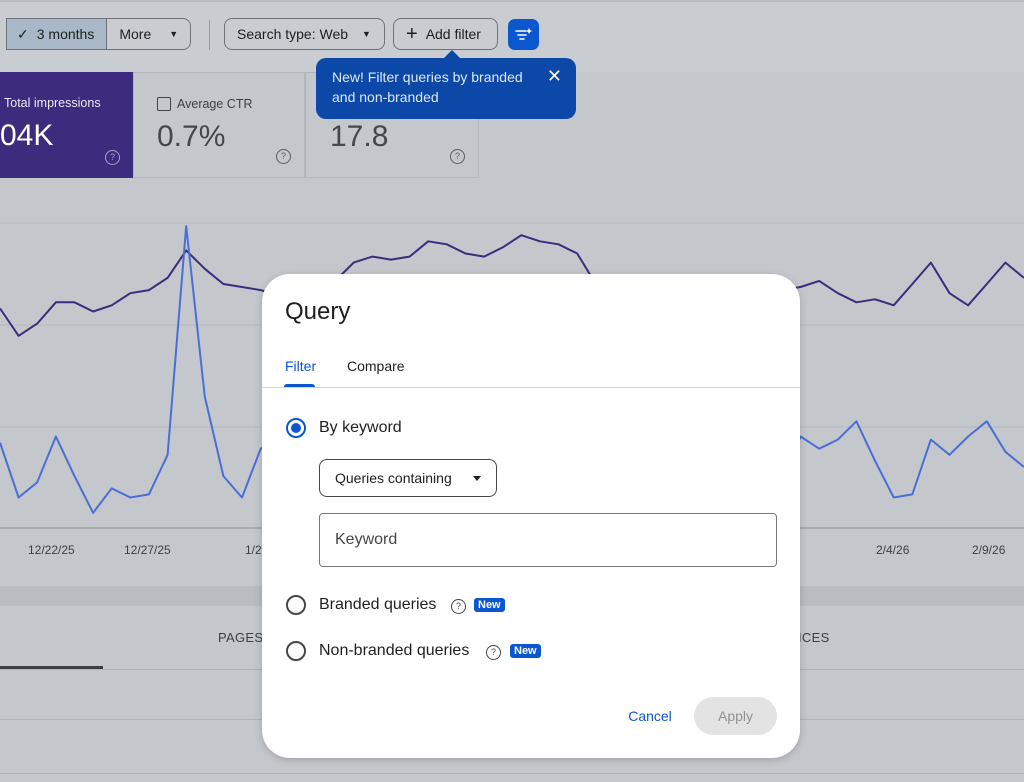 This screenshot has width=1024, height=782. I want to click on metric-value: 0.7%, so click(191, 136).